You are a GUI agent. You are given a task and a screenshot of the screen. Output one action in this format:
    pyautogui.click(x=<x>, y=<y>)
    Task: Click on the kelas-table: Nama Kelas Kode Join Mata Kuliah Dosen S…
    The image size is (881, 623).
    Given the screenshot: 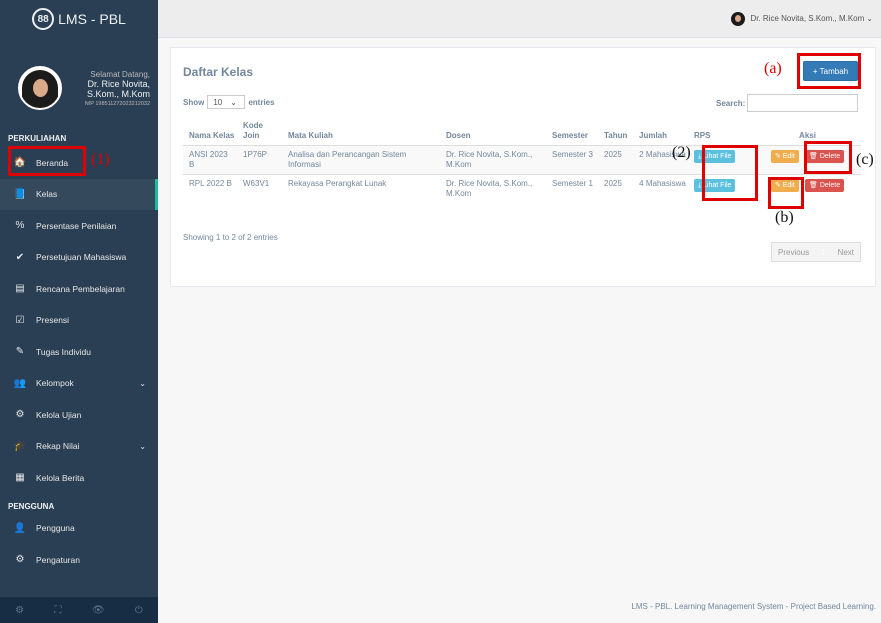 What is the action you would take?
    pyautogui.click(x=522, y=160)
    